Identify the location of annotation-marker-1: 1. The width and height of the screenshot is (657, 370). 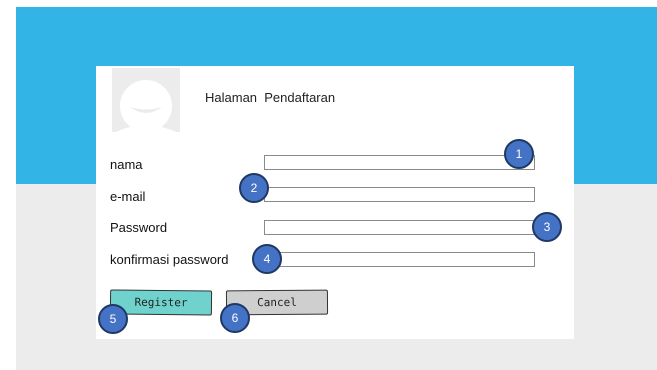
(519, 154).